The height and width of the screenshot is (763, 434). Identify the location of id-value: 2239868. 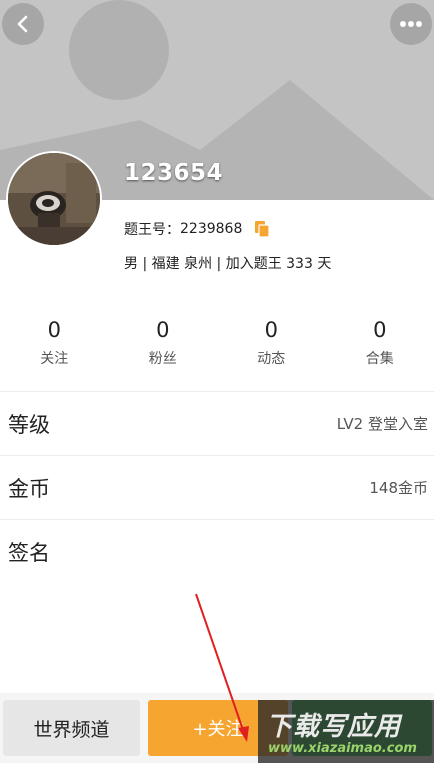
(211, 229).